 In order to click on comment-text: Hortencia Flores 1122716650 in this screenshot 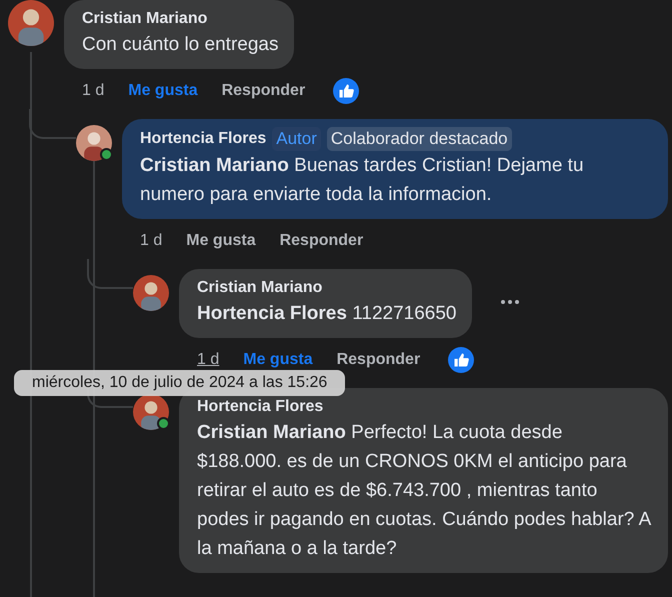, I will do `click(326, 314)`.